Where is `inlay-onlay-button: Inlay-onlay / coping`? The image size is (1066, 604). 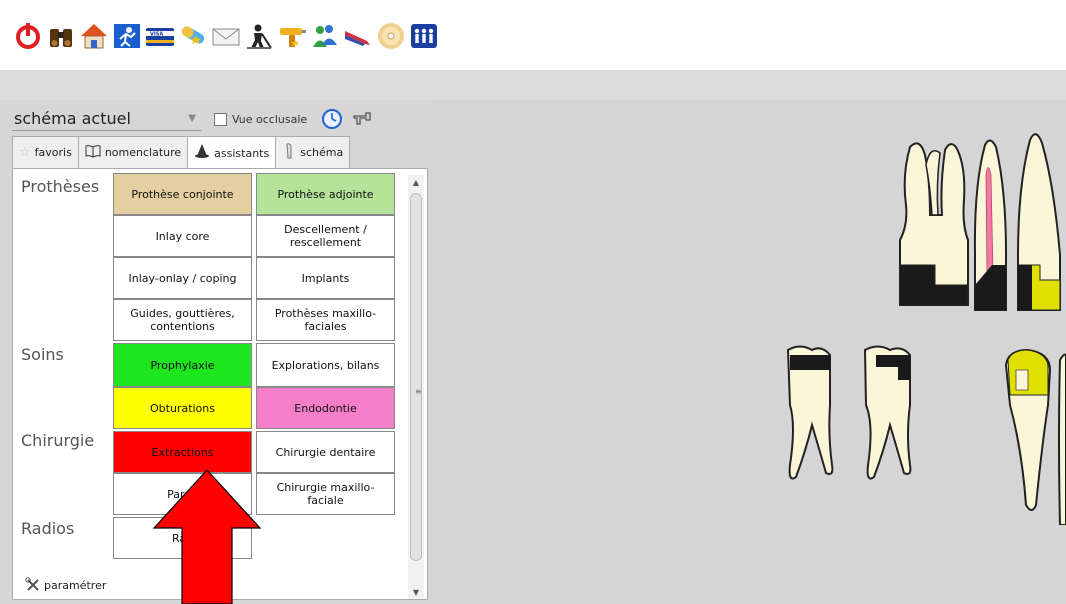 inlay-onlay-button: Inlay-onlay / coping is located at coordinates (182, 278).